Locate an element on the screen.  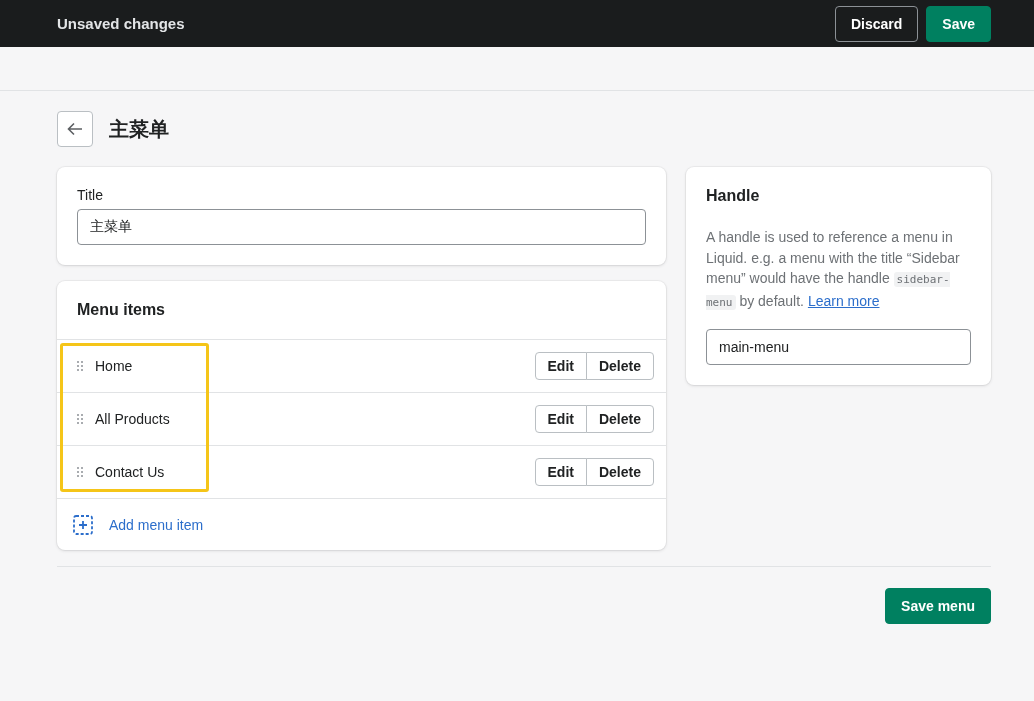
title-input: 主菜单 is located at coordinates (361, 227).